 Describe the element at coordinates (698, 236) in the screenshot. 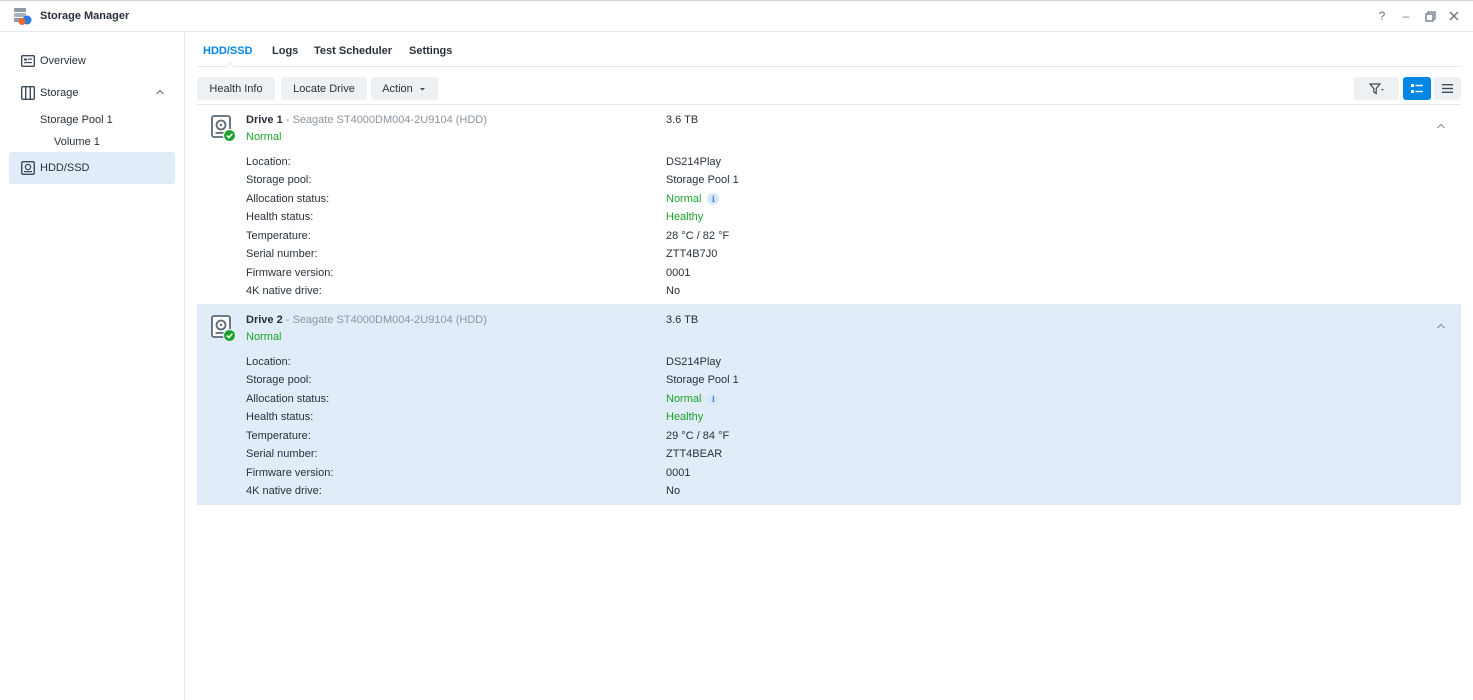

I see `temperature-value: 28 °C / 82 °F` at that location.